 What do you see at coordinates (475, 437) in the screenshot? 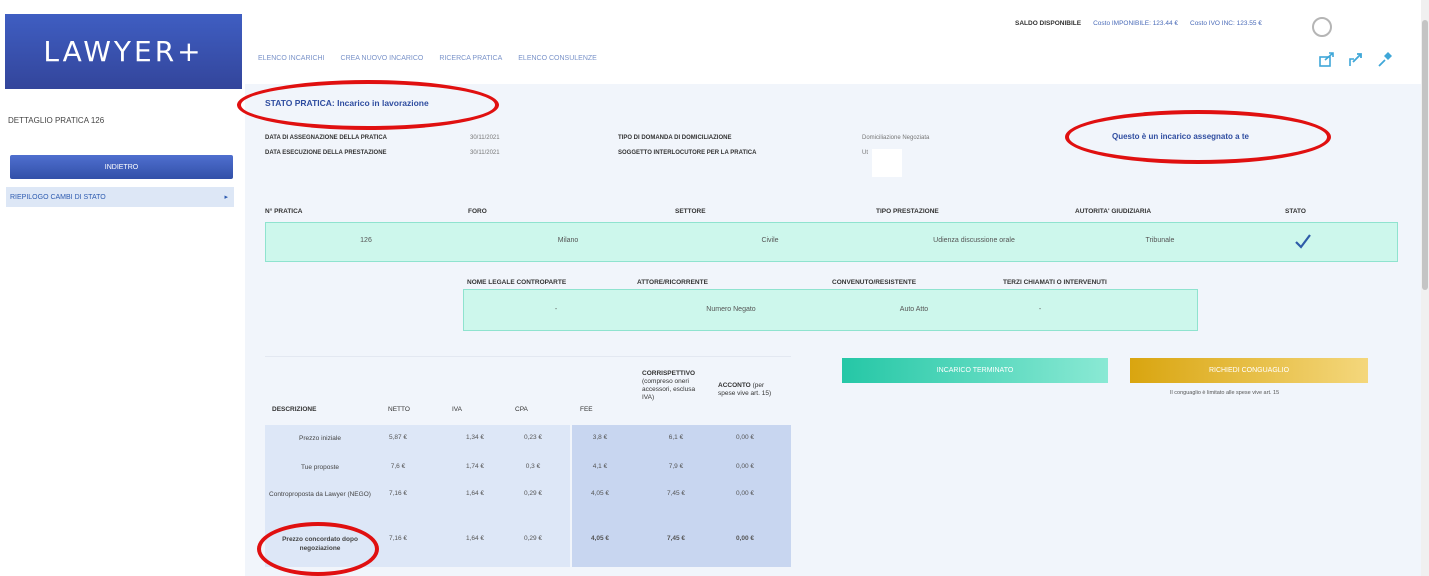
I see `price-cell-iva: 1,34 €` at bounding box center [475, 437].